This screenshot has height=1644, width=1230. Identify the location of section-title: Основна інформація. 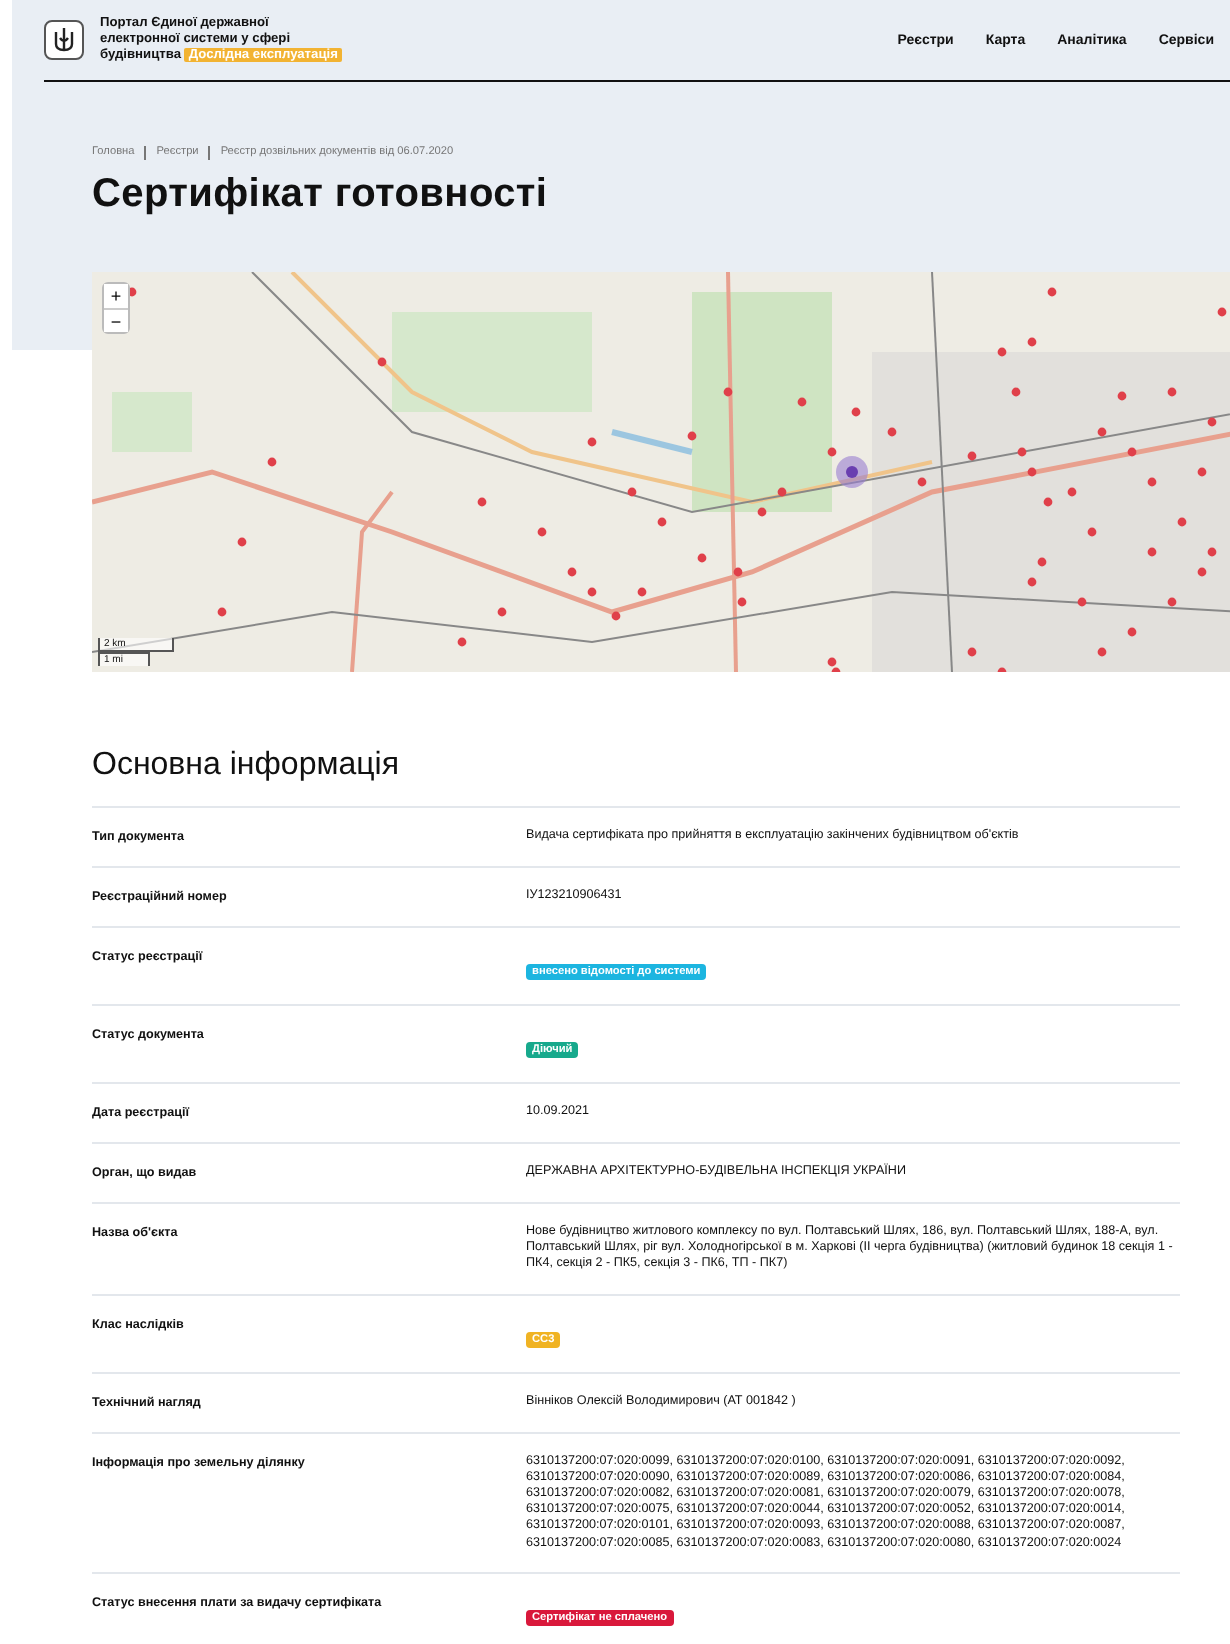
(246, 766).